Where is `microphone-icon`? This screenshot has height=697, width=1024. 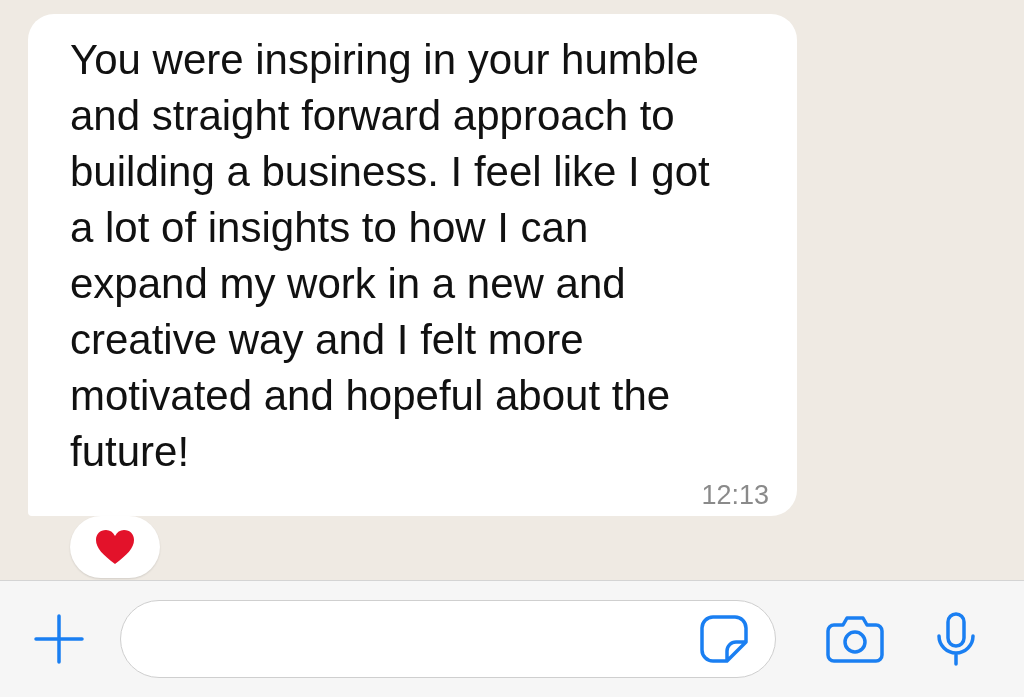 microphone-icon is located at coordinates (956, 639).